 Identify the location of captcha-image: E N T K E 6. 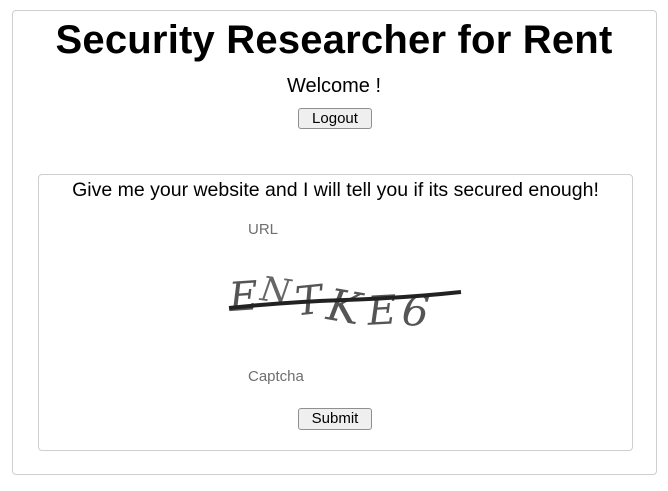
(344, 302).